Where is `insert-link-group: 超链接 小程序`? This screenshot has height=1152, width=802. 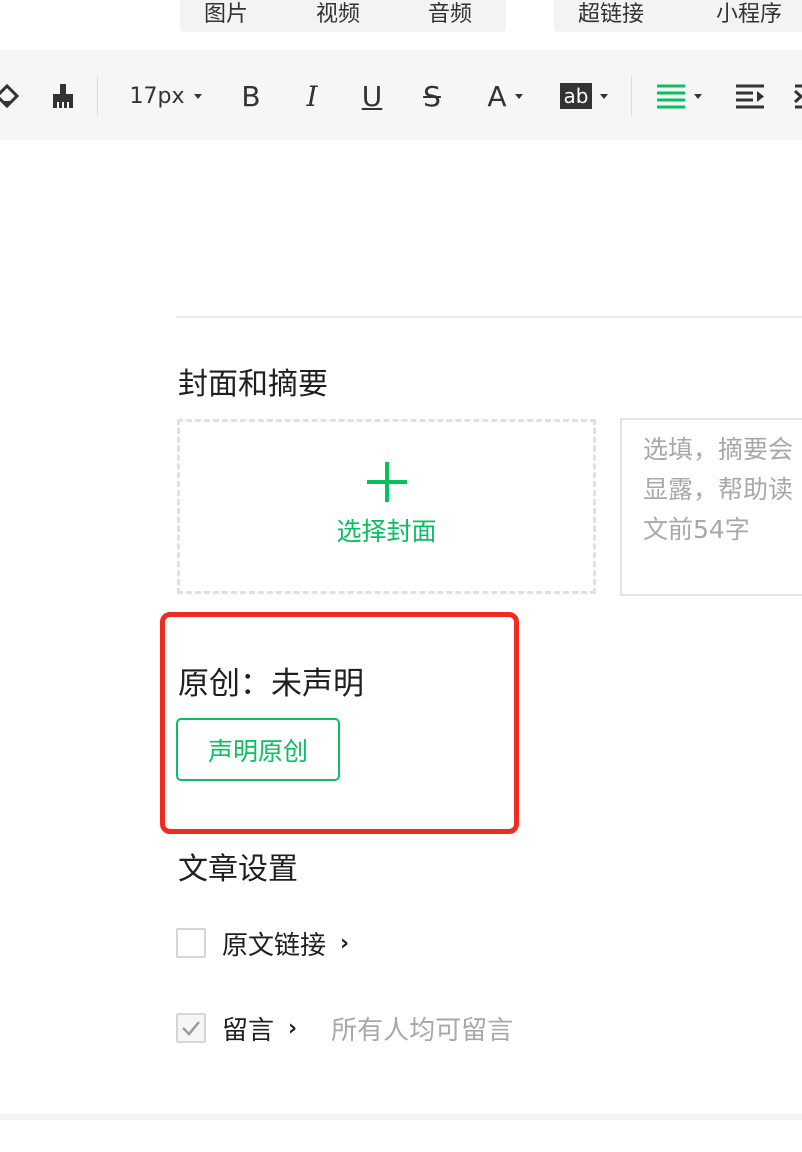
insert-link-group: 超链接 小程序 is located at coordinates (678, 16).